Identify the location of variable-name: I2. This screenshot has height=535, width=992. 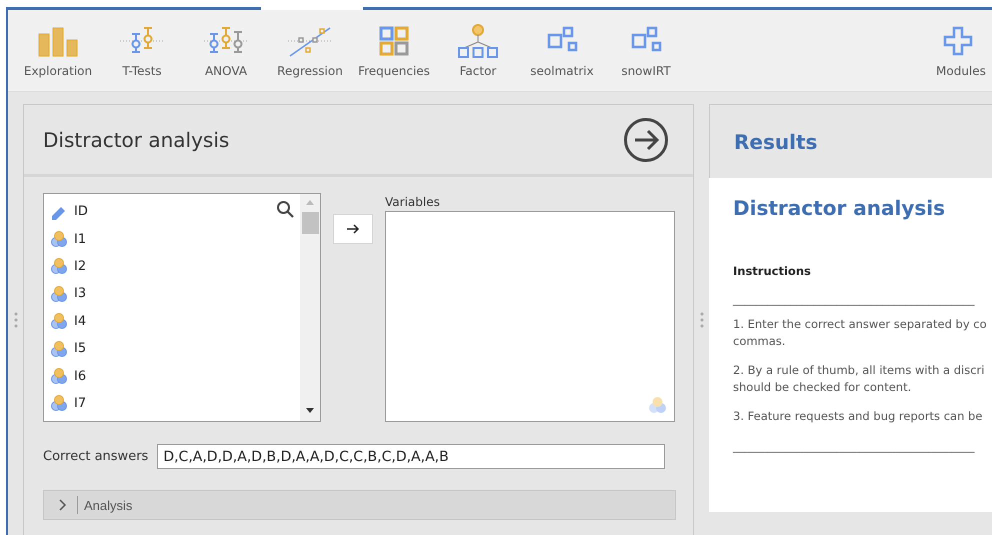
(80, 266).